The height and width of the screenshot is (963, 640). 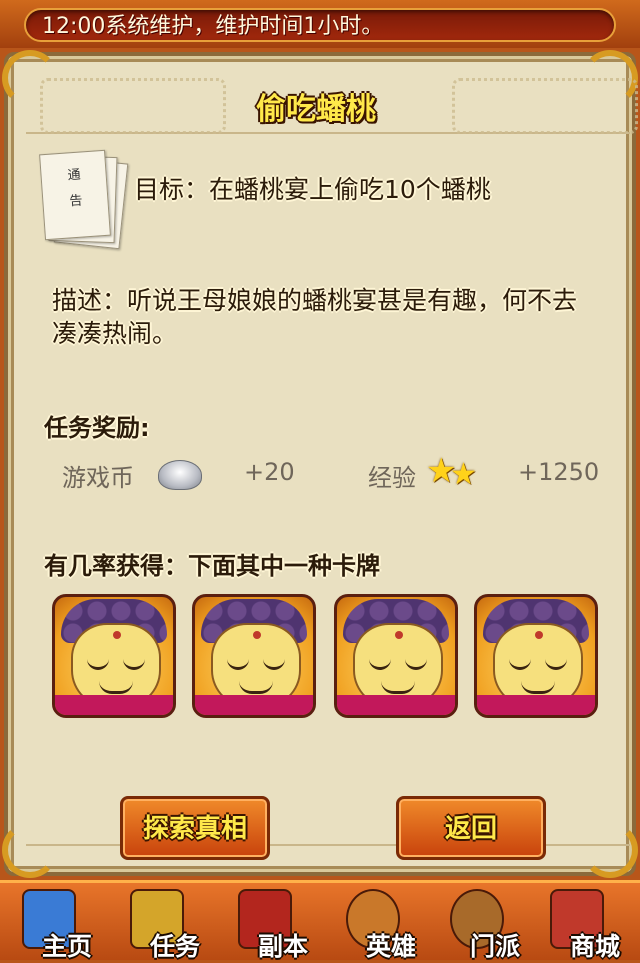 What do you see at coordinates (471, 828) in the screenshot?
I see `back-button: 返回` at bounding box center [471, 828].